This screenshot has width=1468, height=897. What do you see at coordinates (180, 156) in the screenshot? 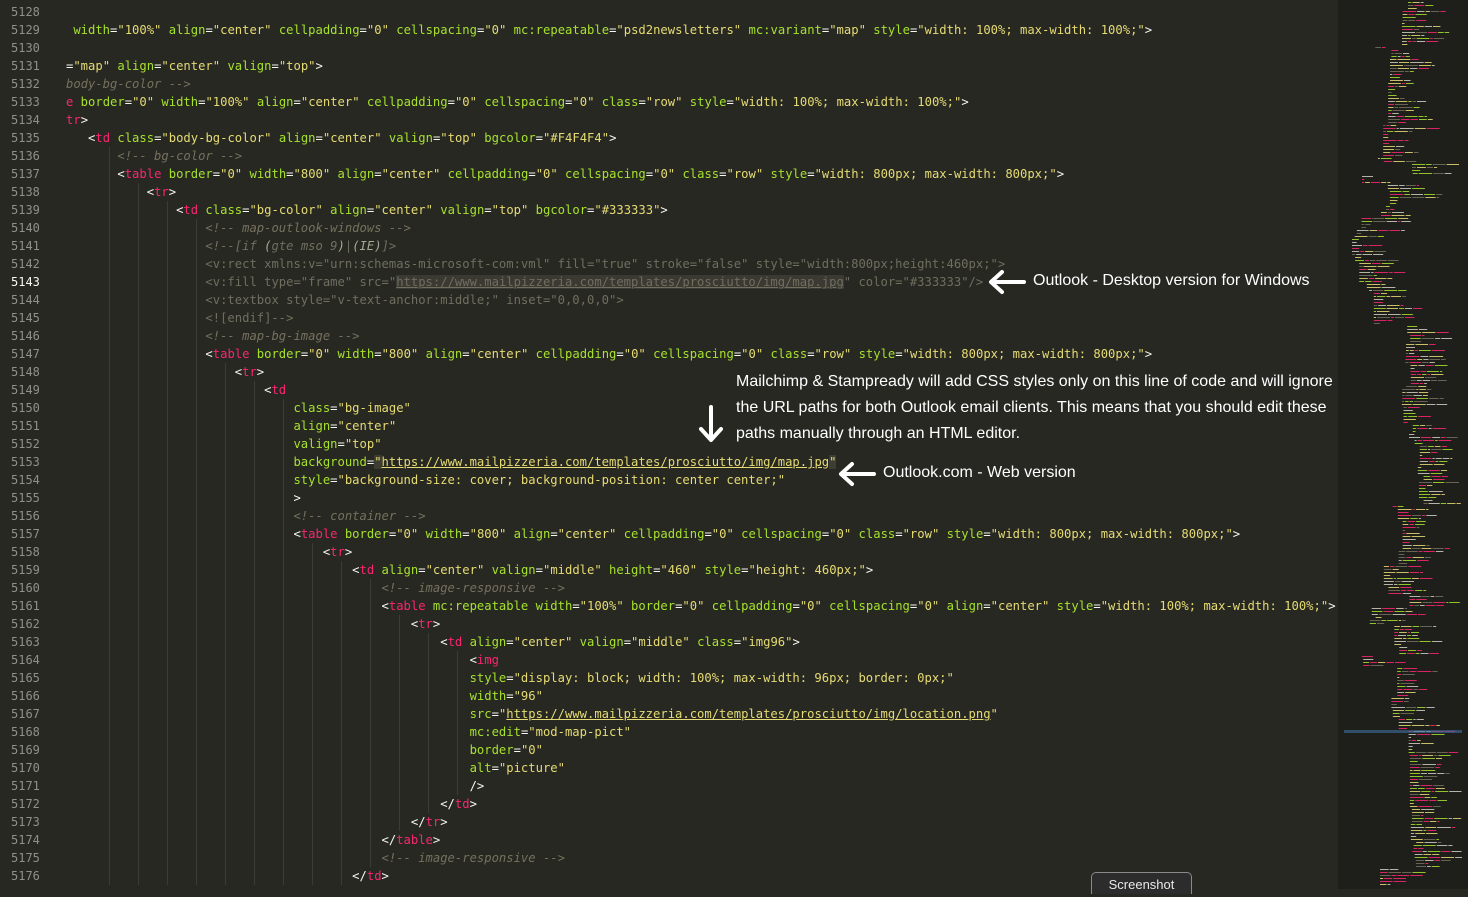
I see `code-token: <!-- bg-color -->` at bounding box center [180, 156].